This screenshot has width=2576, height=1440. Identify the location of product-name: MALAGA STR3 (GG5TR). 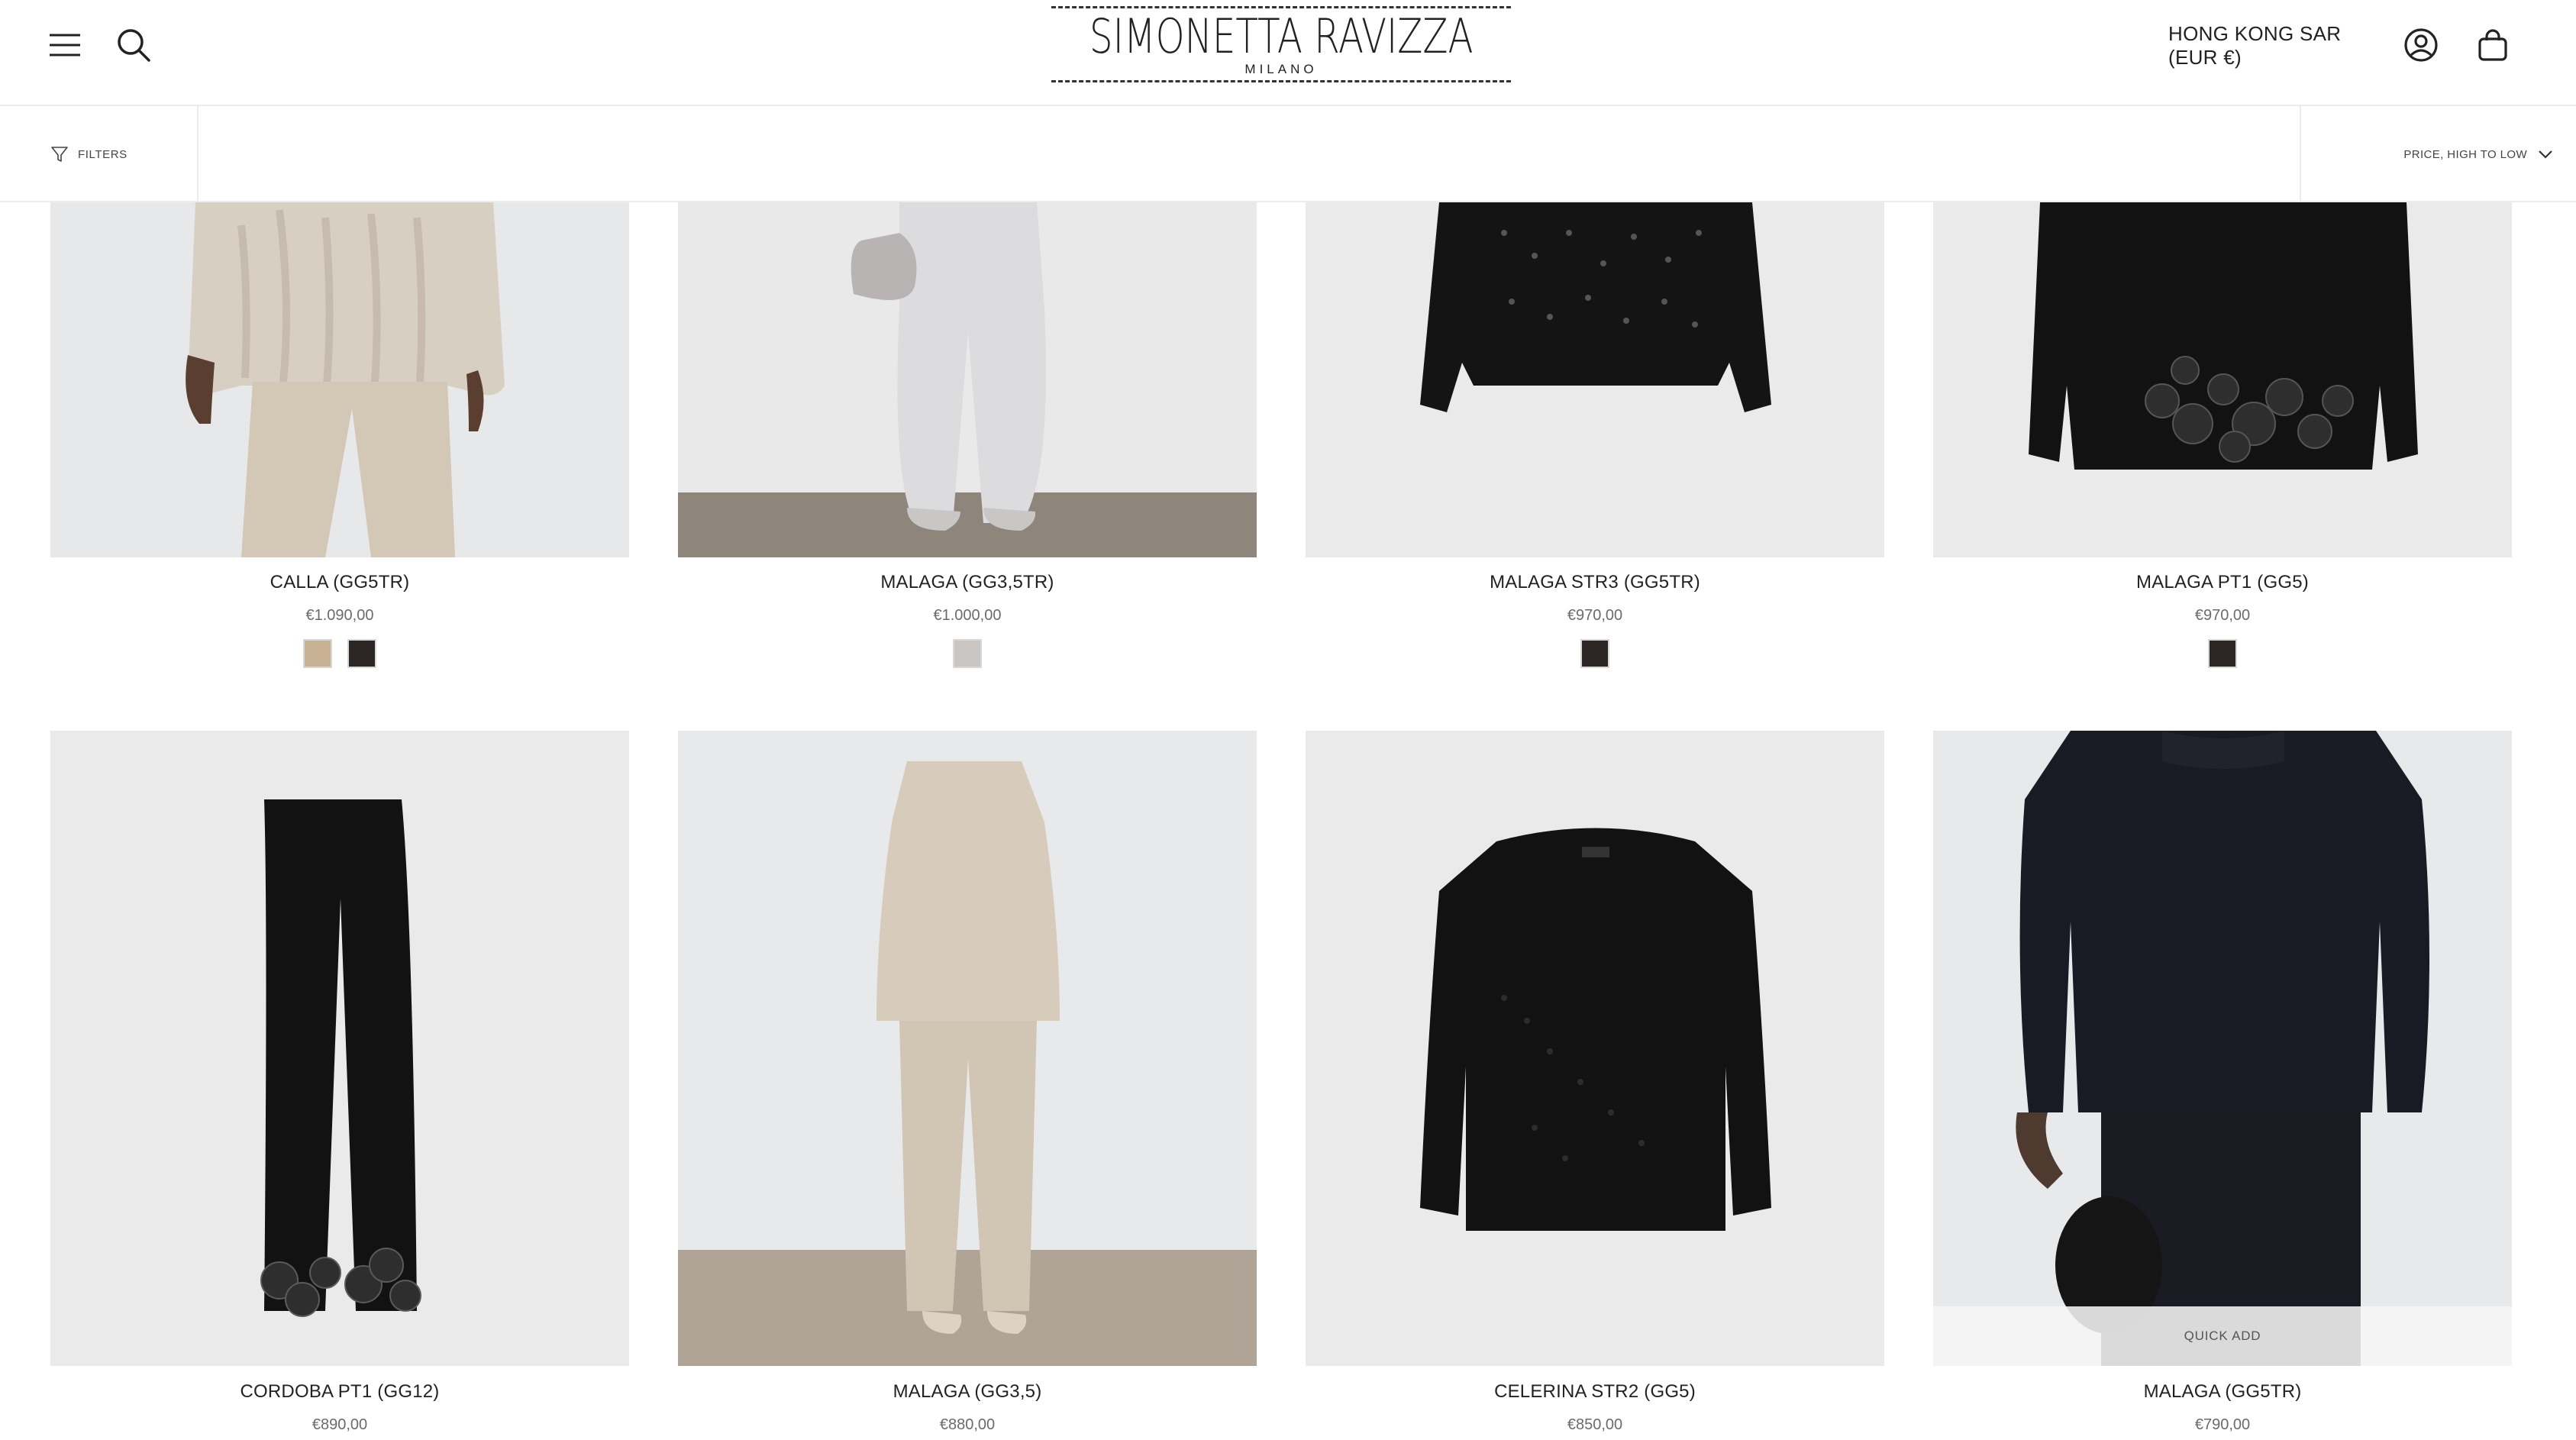
(1595, 582).